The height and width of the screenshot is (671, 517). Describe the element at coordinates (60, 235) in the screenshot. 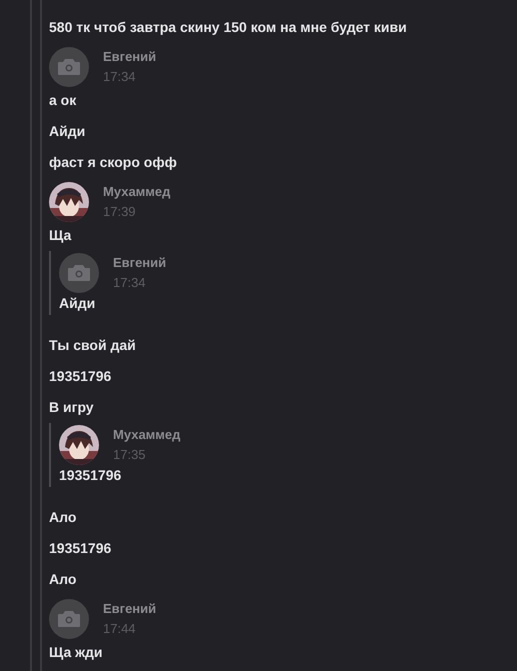

I see `message-text: Ща` at that location.